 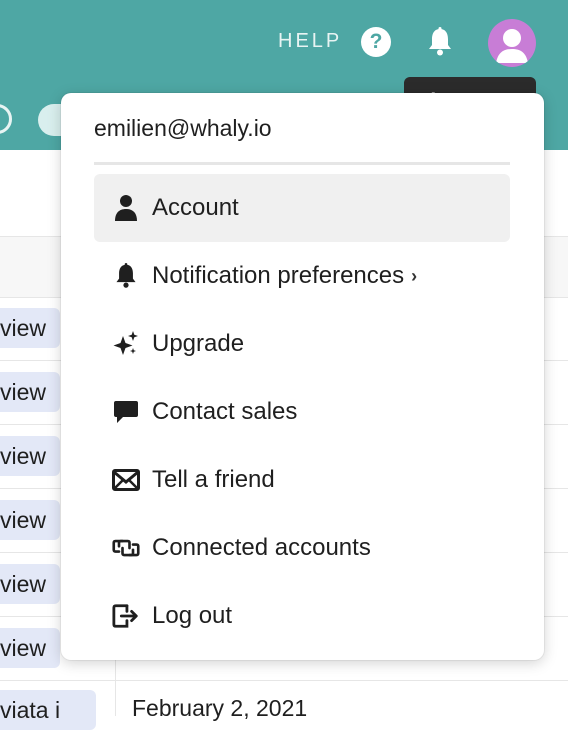 I want to click on menu-item-account: Account, so click(x=302, y=208).